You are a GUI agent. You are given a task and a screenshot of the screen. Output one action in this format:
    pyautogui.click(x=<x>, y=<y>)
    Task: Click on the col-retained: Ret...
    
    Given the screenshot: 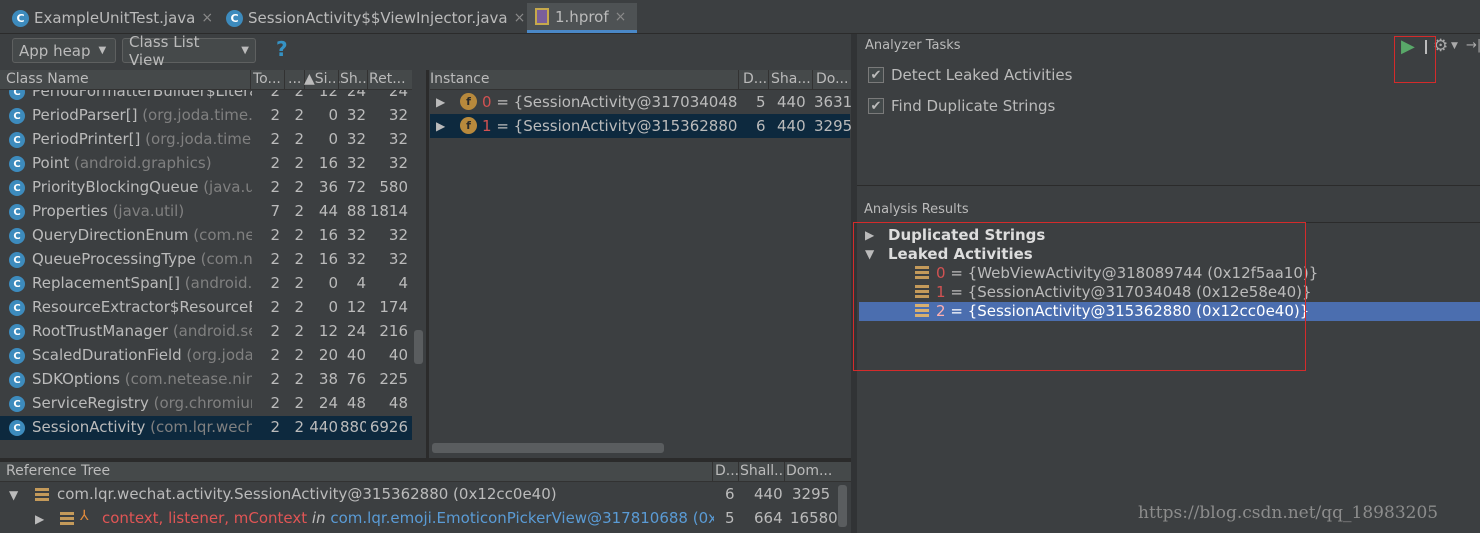 What is the action you would take?
    pyautogui.click(x=389, y=79)
    